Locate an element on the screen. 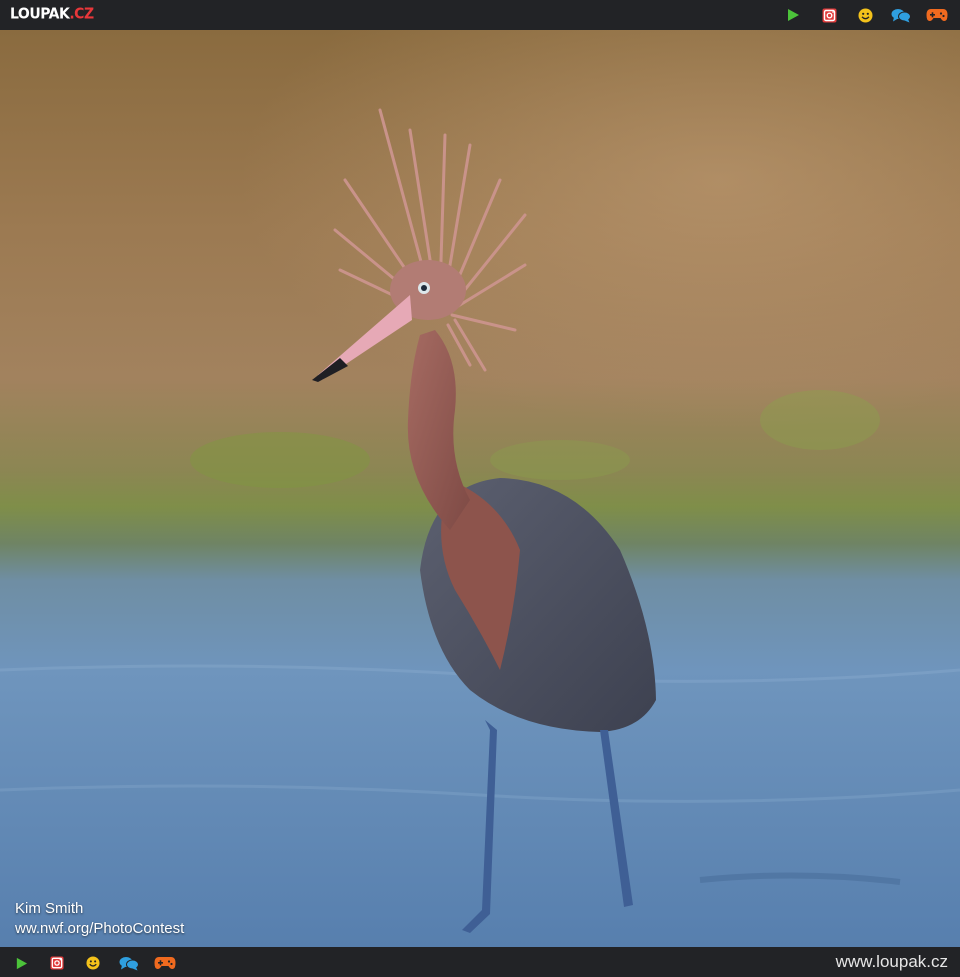  top-icon-row is located at coordinates (865, 15).